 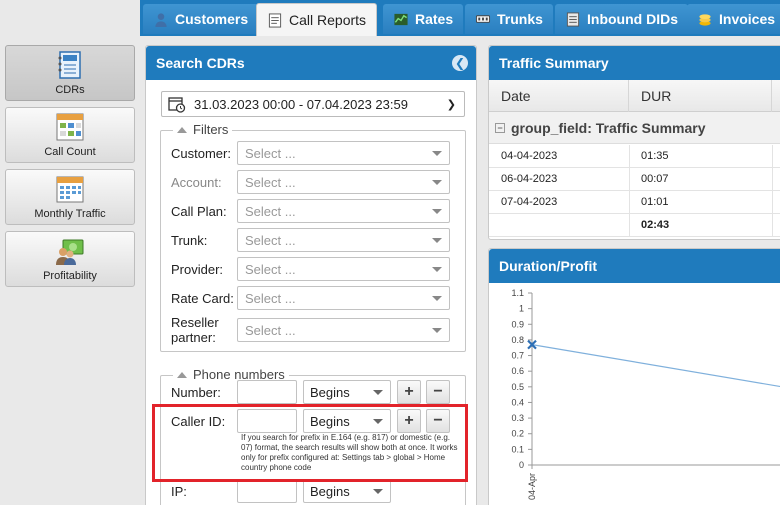 What do you see at coordinates (632, 19) in the screenshot?
I see `tab-inbound-dids-label: Inbound DIDs` at bounding box center [632, 19].